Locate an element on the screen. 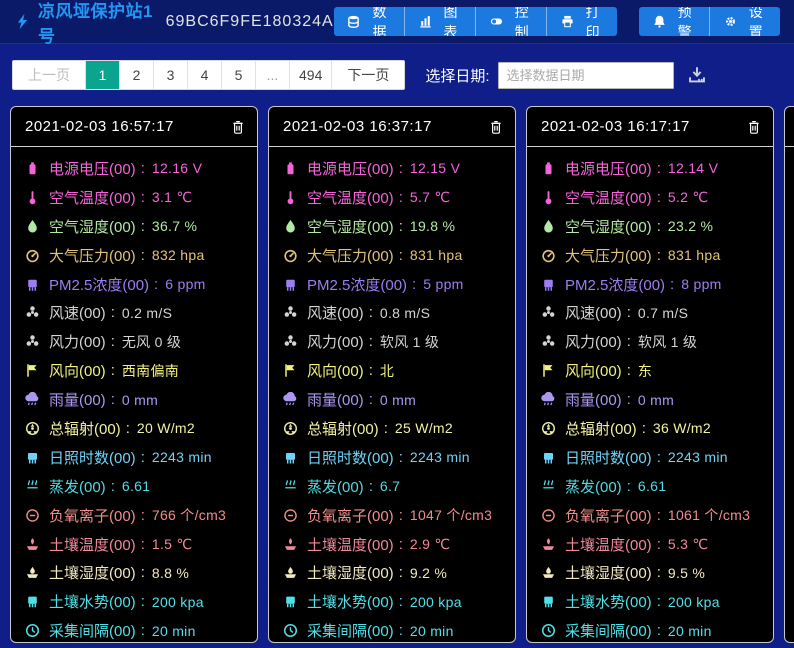 This screenshot has width=794, height=648. sensor-label: 土壤温度(00) is located at coordinates (350, 545).